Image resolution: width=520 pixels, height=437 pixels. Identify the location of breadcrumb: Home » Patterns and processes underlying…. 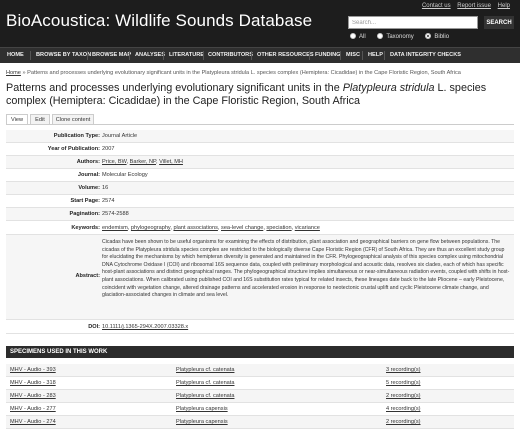
(233, 73).